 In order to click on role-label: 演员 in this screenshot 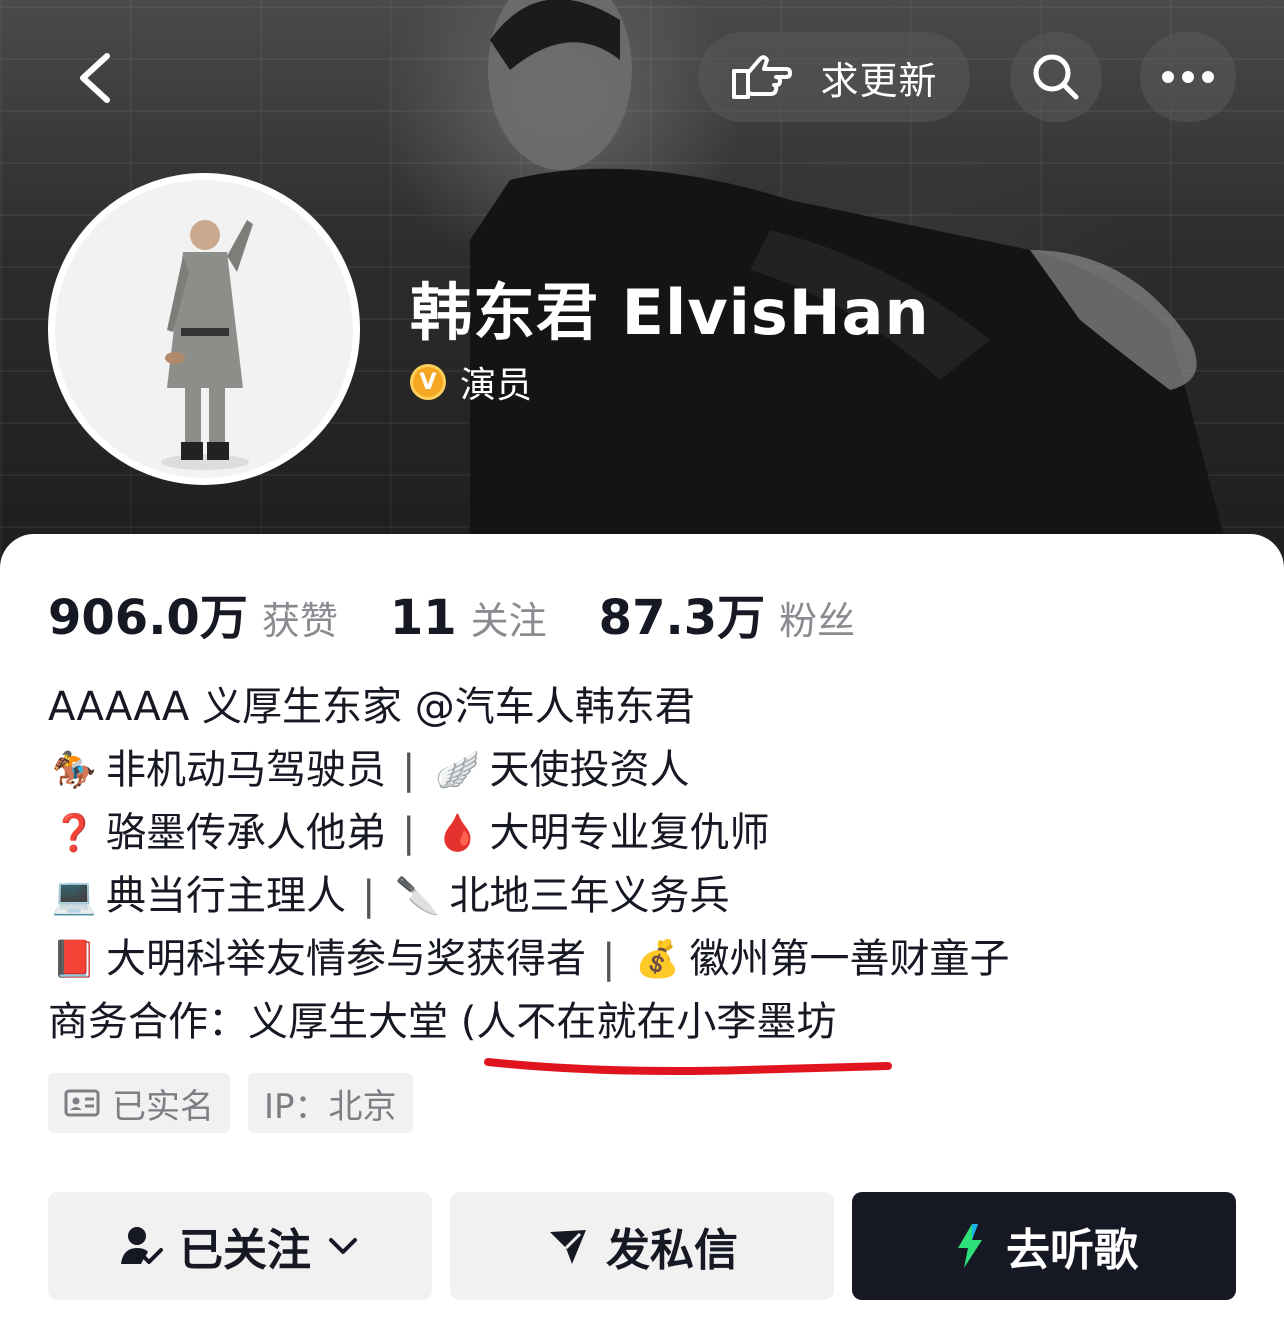, I will do `click(496, 385)`.